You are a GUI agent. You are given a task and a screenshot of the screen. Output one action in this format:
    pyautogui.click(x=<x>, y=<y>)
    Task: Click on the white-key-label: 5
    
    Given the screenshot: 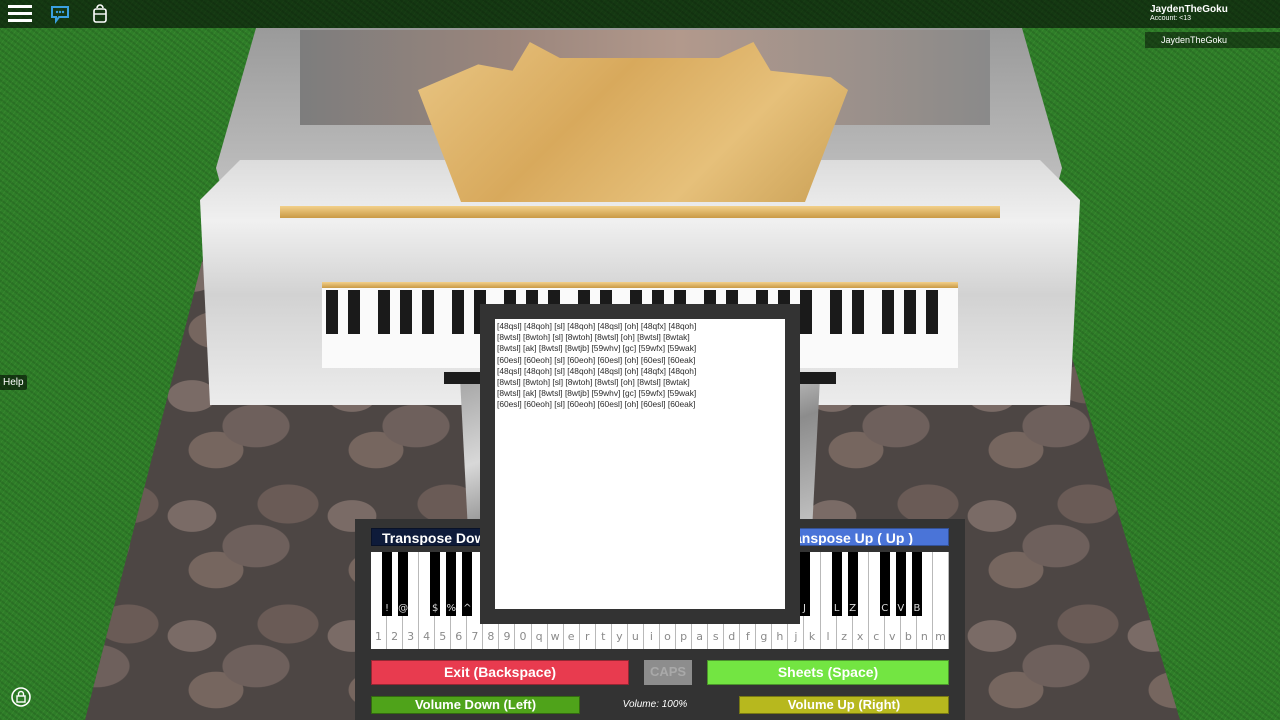 What is the action you would take?
    pyautogui.click(x=443, y=636)
    